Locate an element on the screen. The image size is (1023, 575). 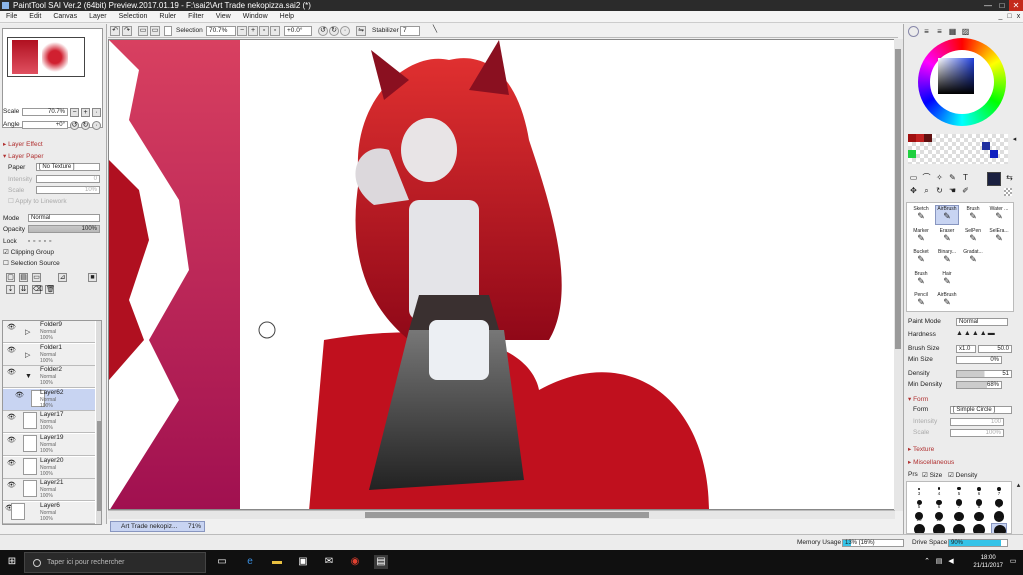
layer-row: 👁 Layer21 Normal 100% is located at coordinates (49, 490).